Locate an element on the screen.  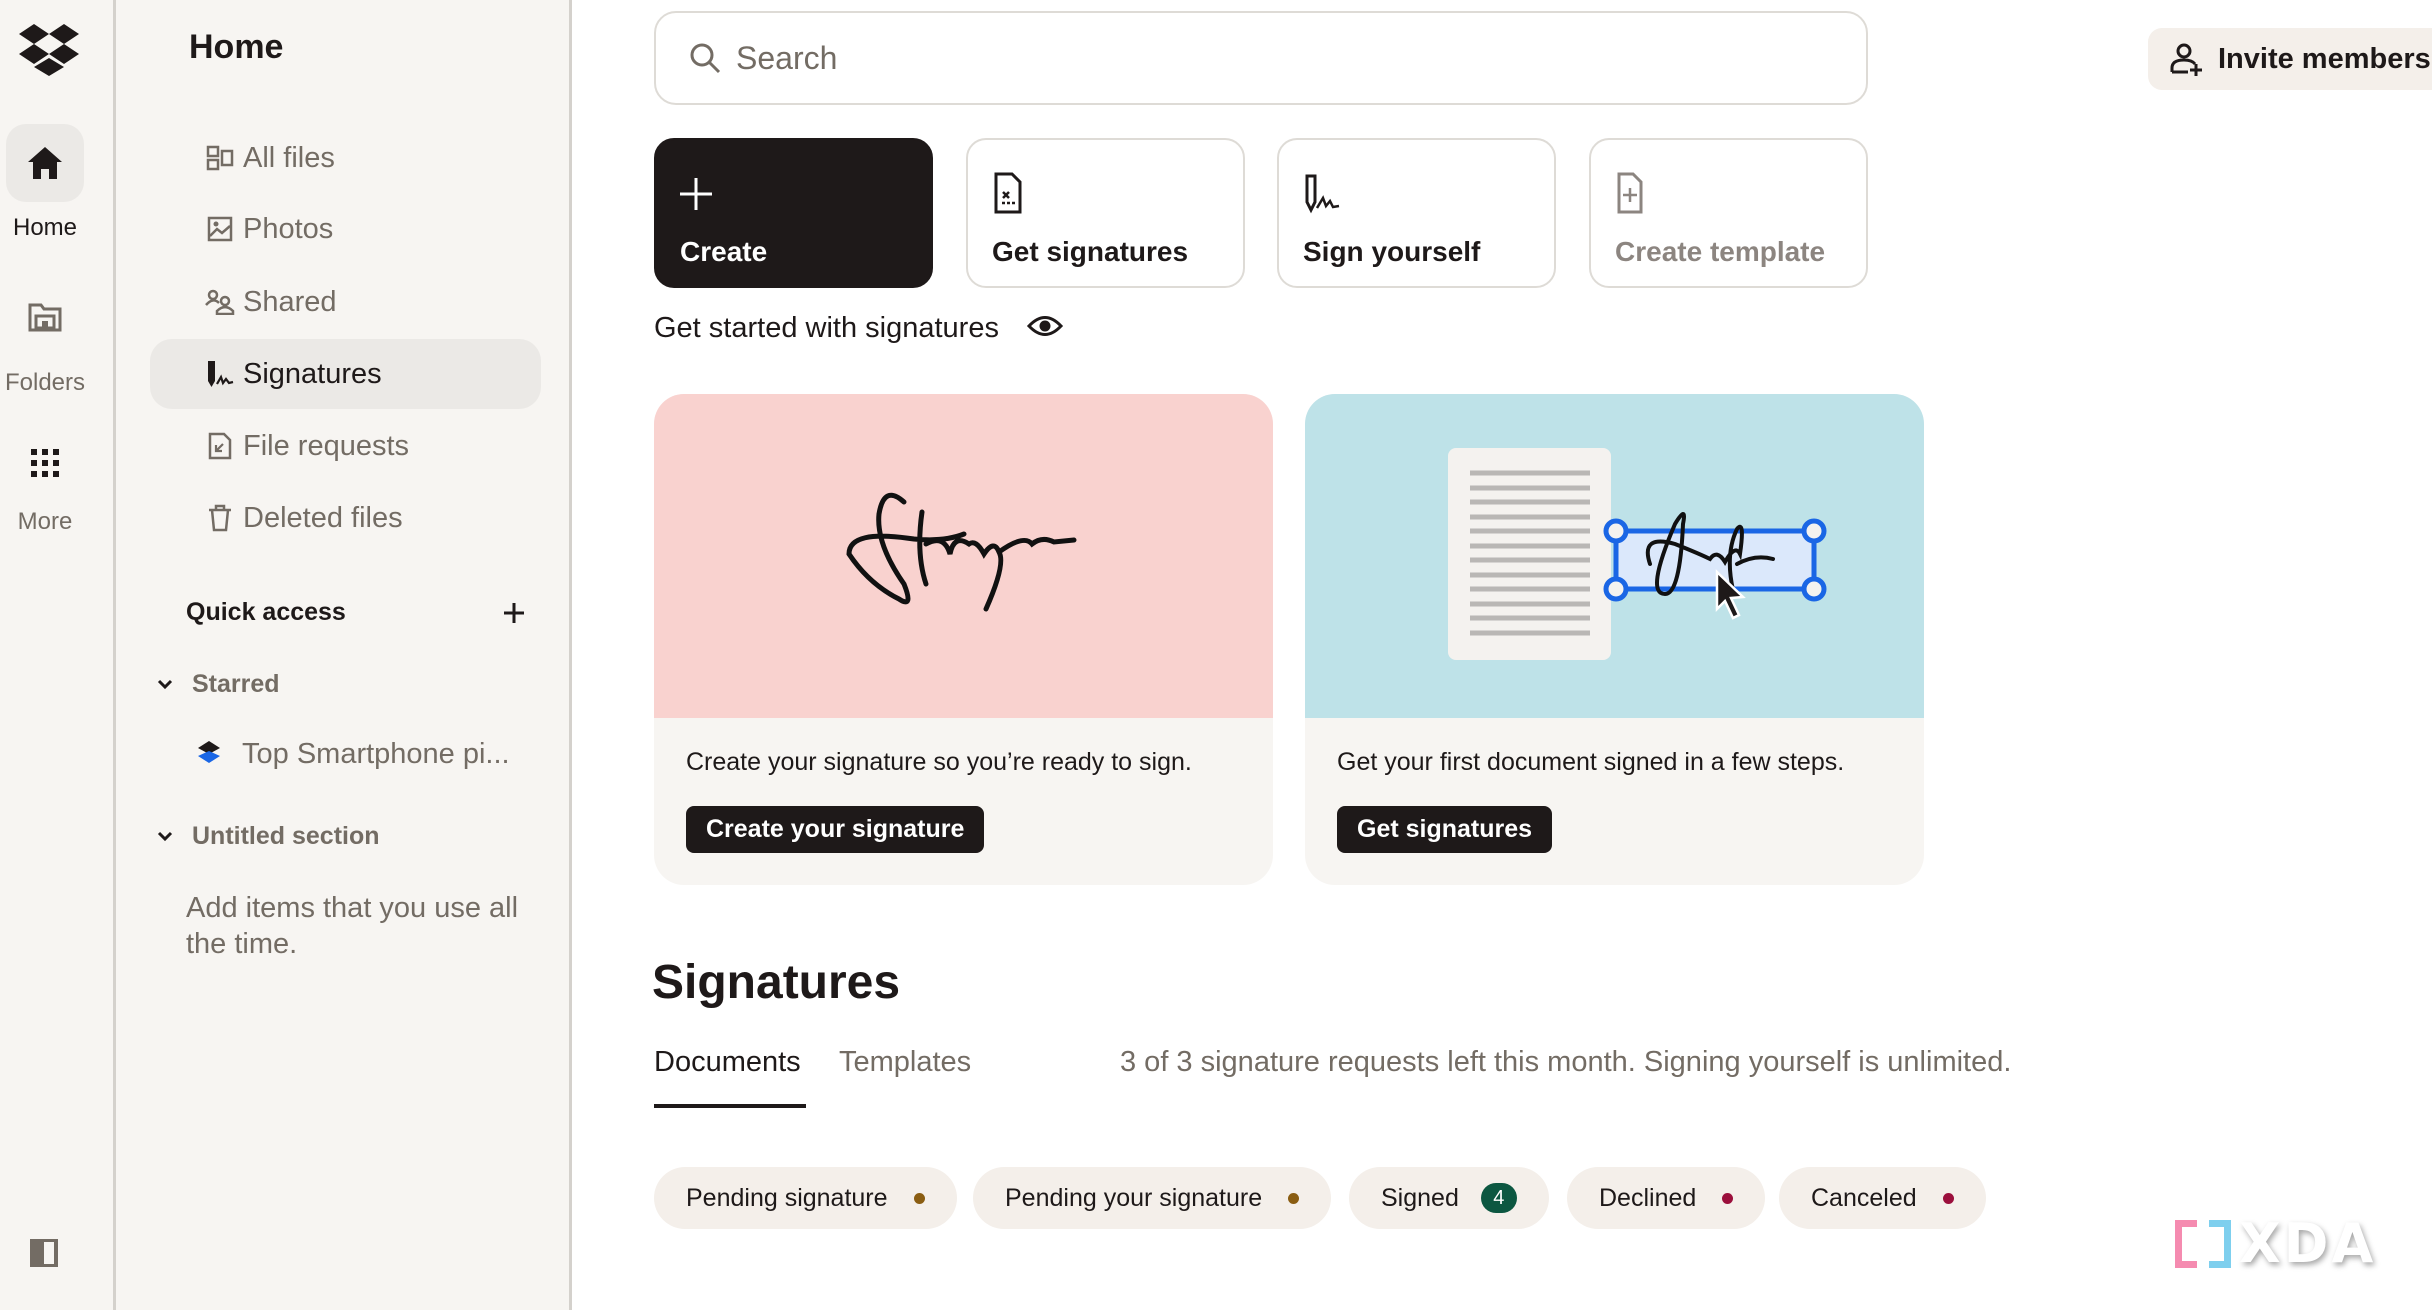
filter-label: Pending your signature is located at coordinates (1134, 1197).